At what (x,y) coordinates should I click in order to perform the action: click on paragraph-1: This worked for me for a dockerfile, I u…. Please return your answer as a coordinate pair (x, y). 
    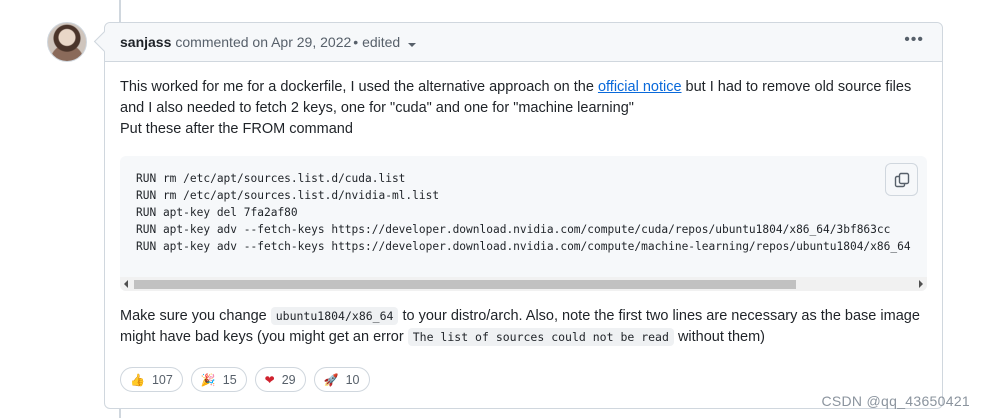
    Looking at the image, I should click on (520, 98).